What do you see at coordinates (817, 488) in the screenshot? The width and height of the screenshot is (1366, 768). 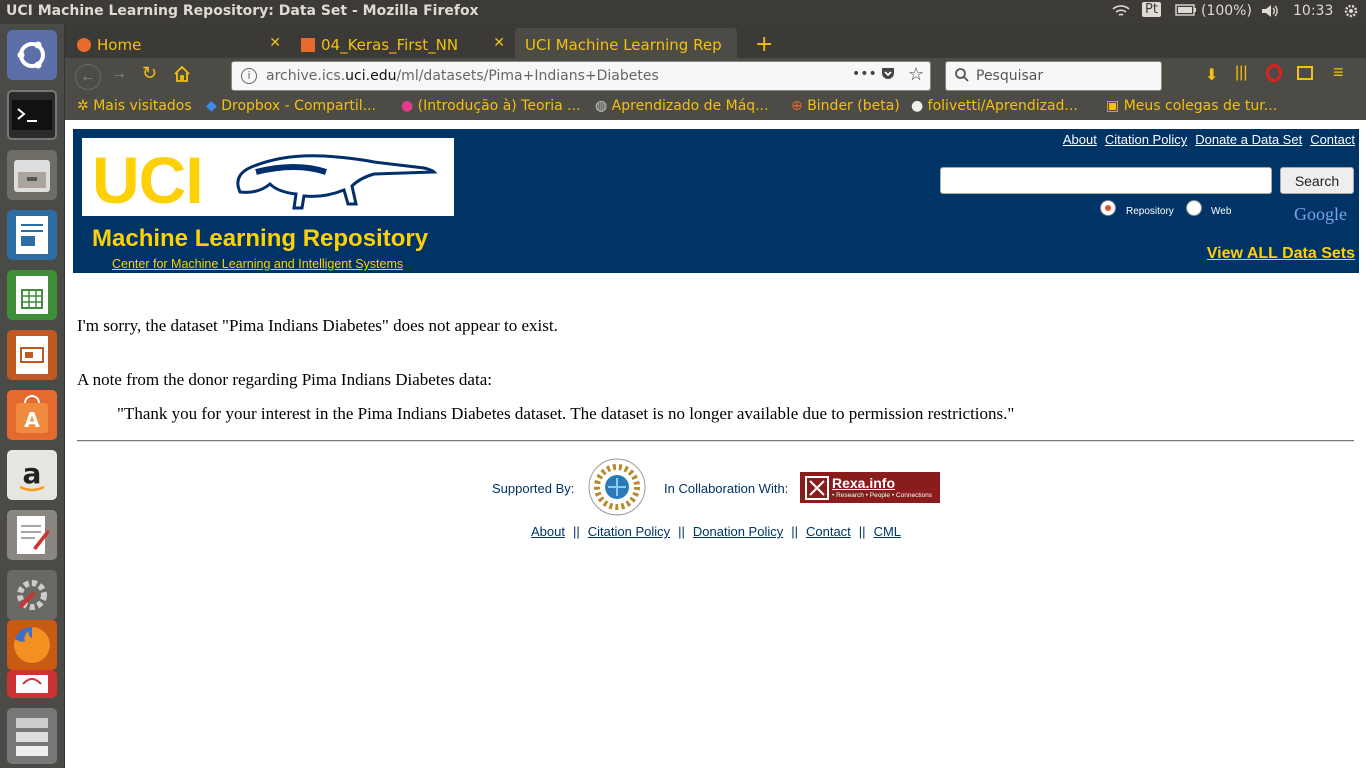 I see `rexa-icon` at bounding box center [817, 488].